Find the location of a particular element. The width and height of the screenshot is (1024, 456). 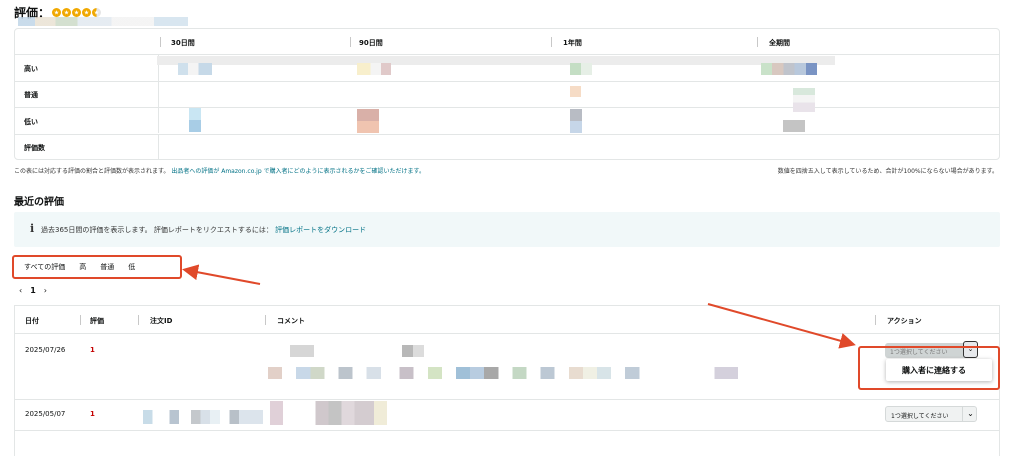

header-date: 日付 is located at coordinates (32, 321).